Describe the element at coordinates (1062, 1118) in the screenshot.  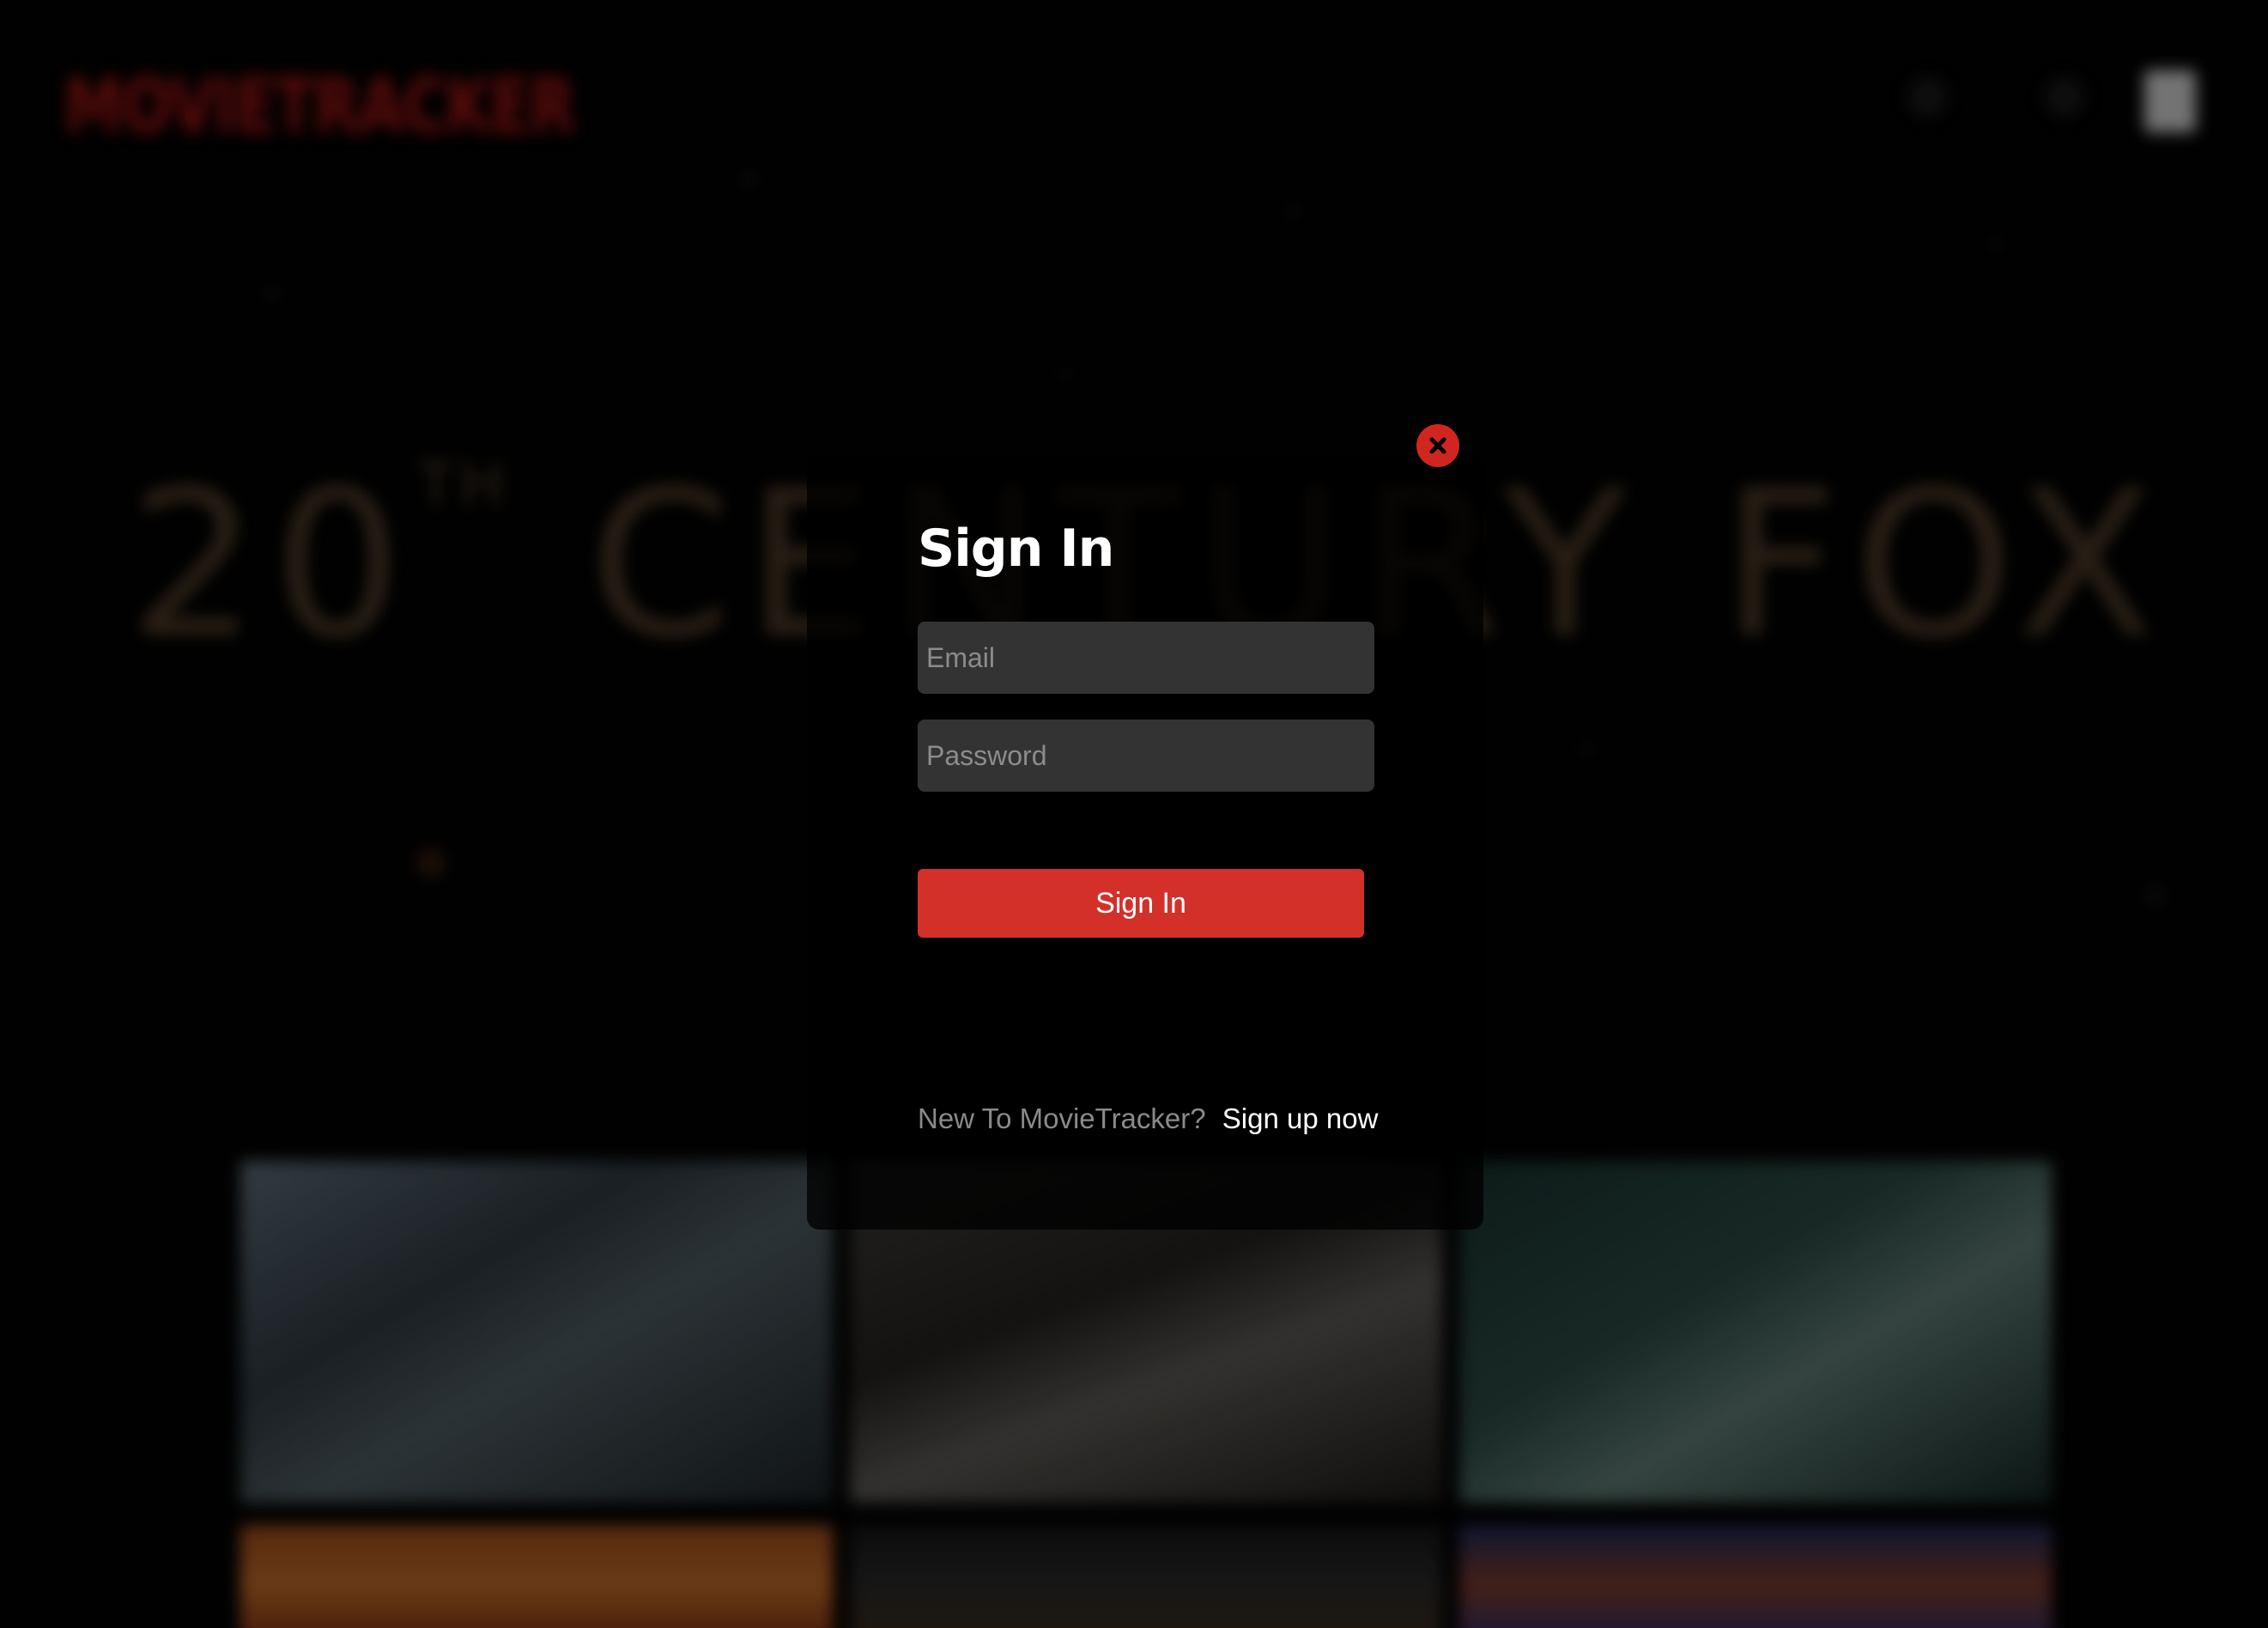
I see `signup-prompt: New To MovieTracker?` at that location.